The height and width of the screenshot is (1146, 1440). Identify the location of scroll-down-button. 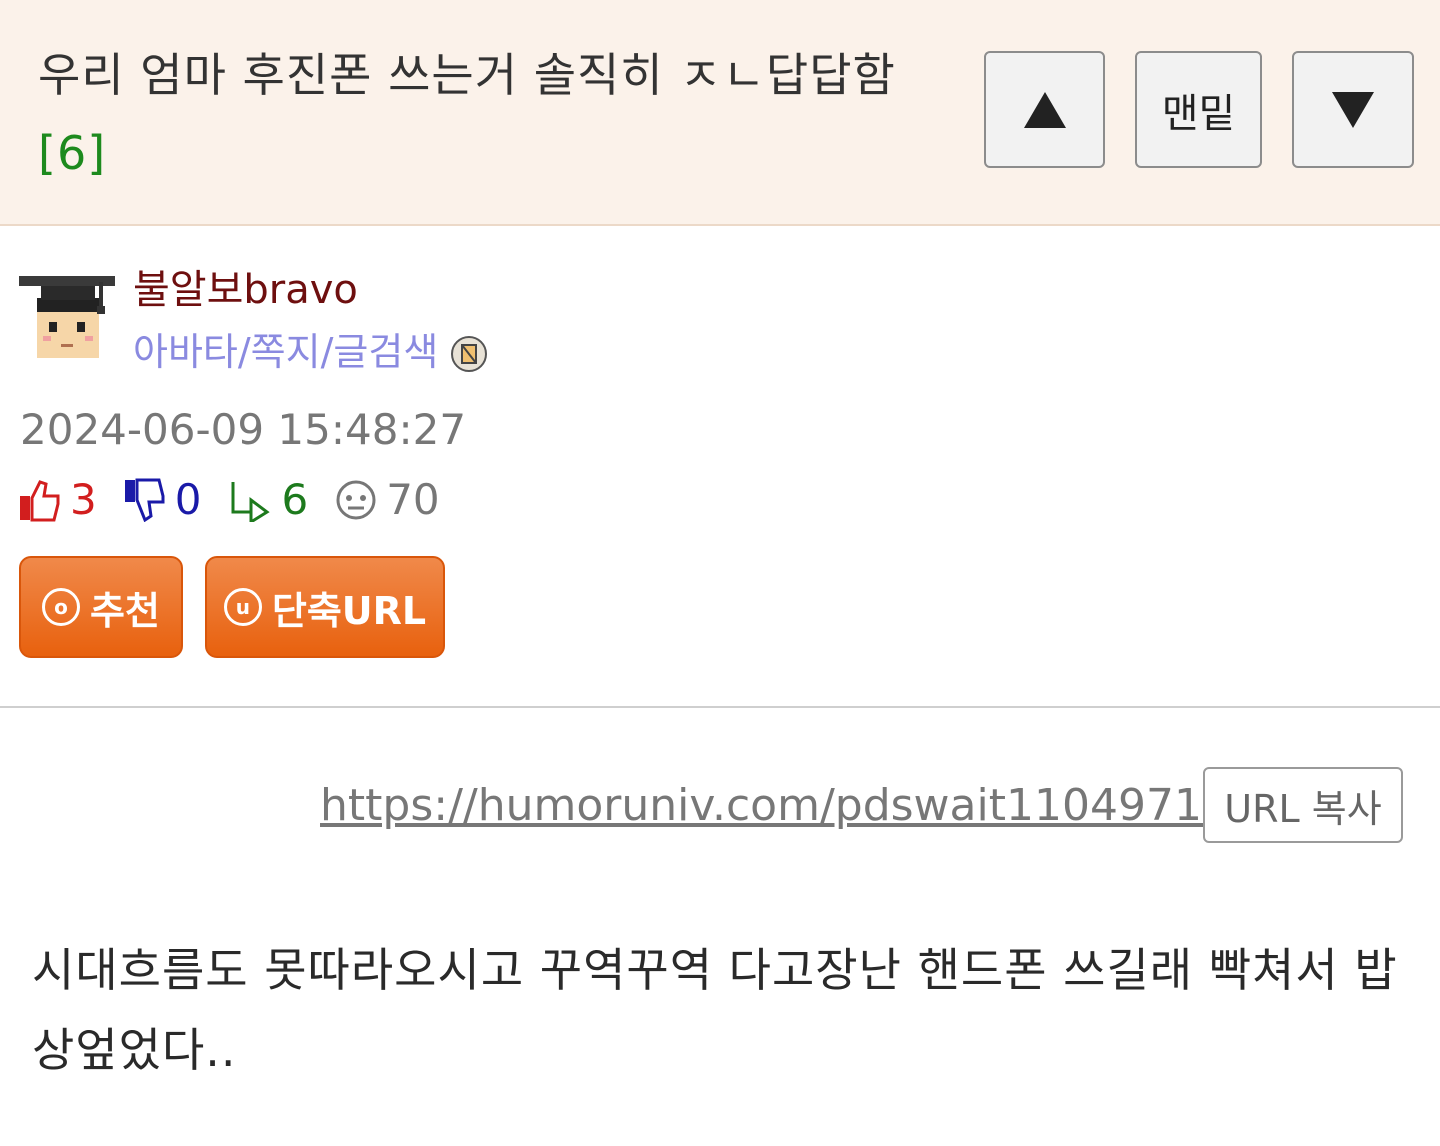
(1353, 109).